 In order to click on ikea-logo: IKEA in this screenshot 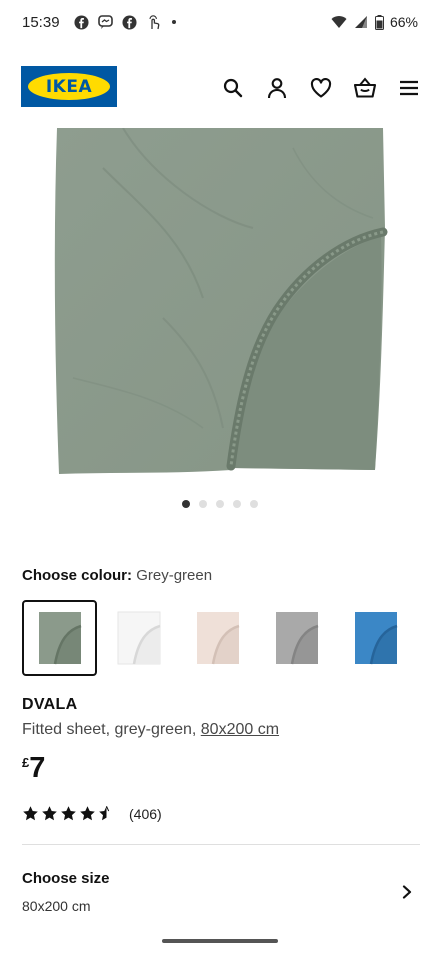, I will do `click(69, 86)`.